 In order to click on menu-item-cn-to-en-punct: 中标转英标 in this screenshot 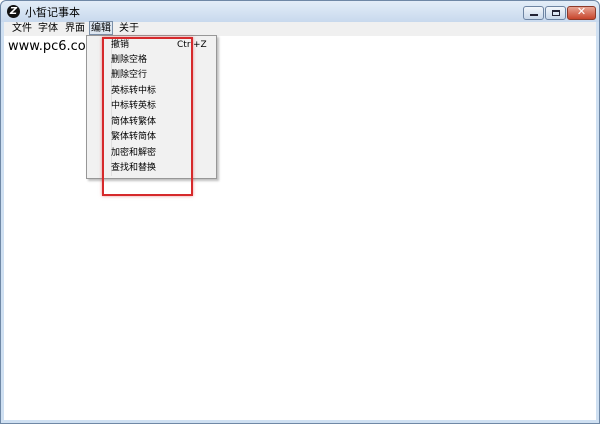, I will do `click(133, 106)`.